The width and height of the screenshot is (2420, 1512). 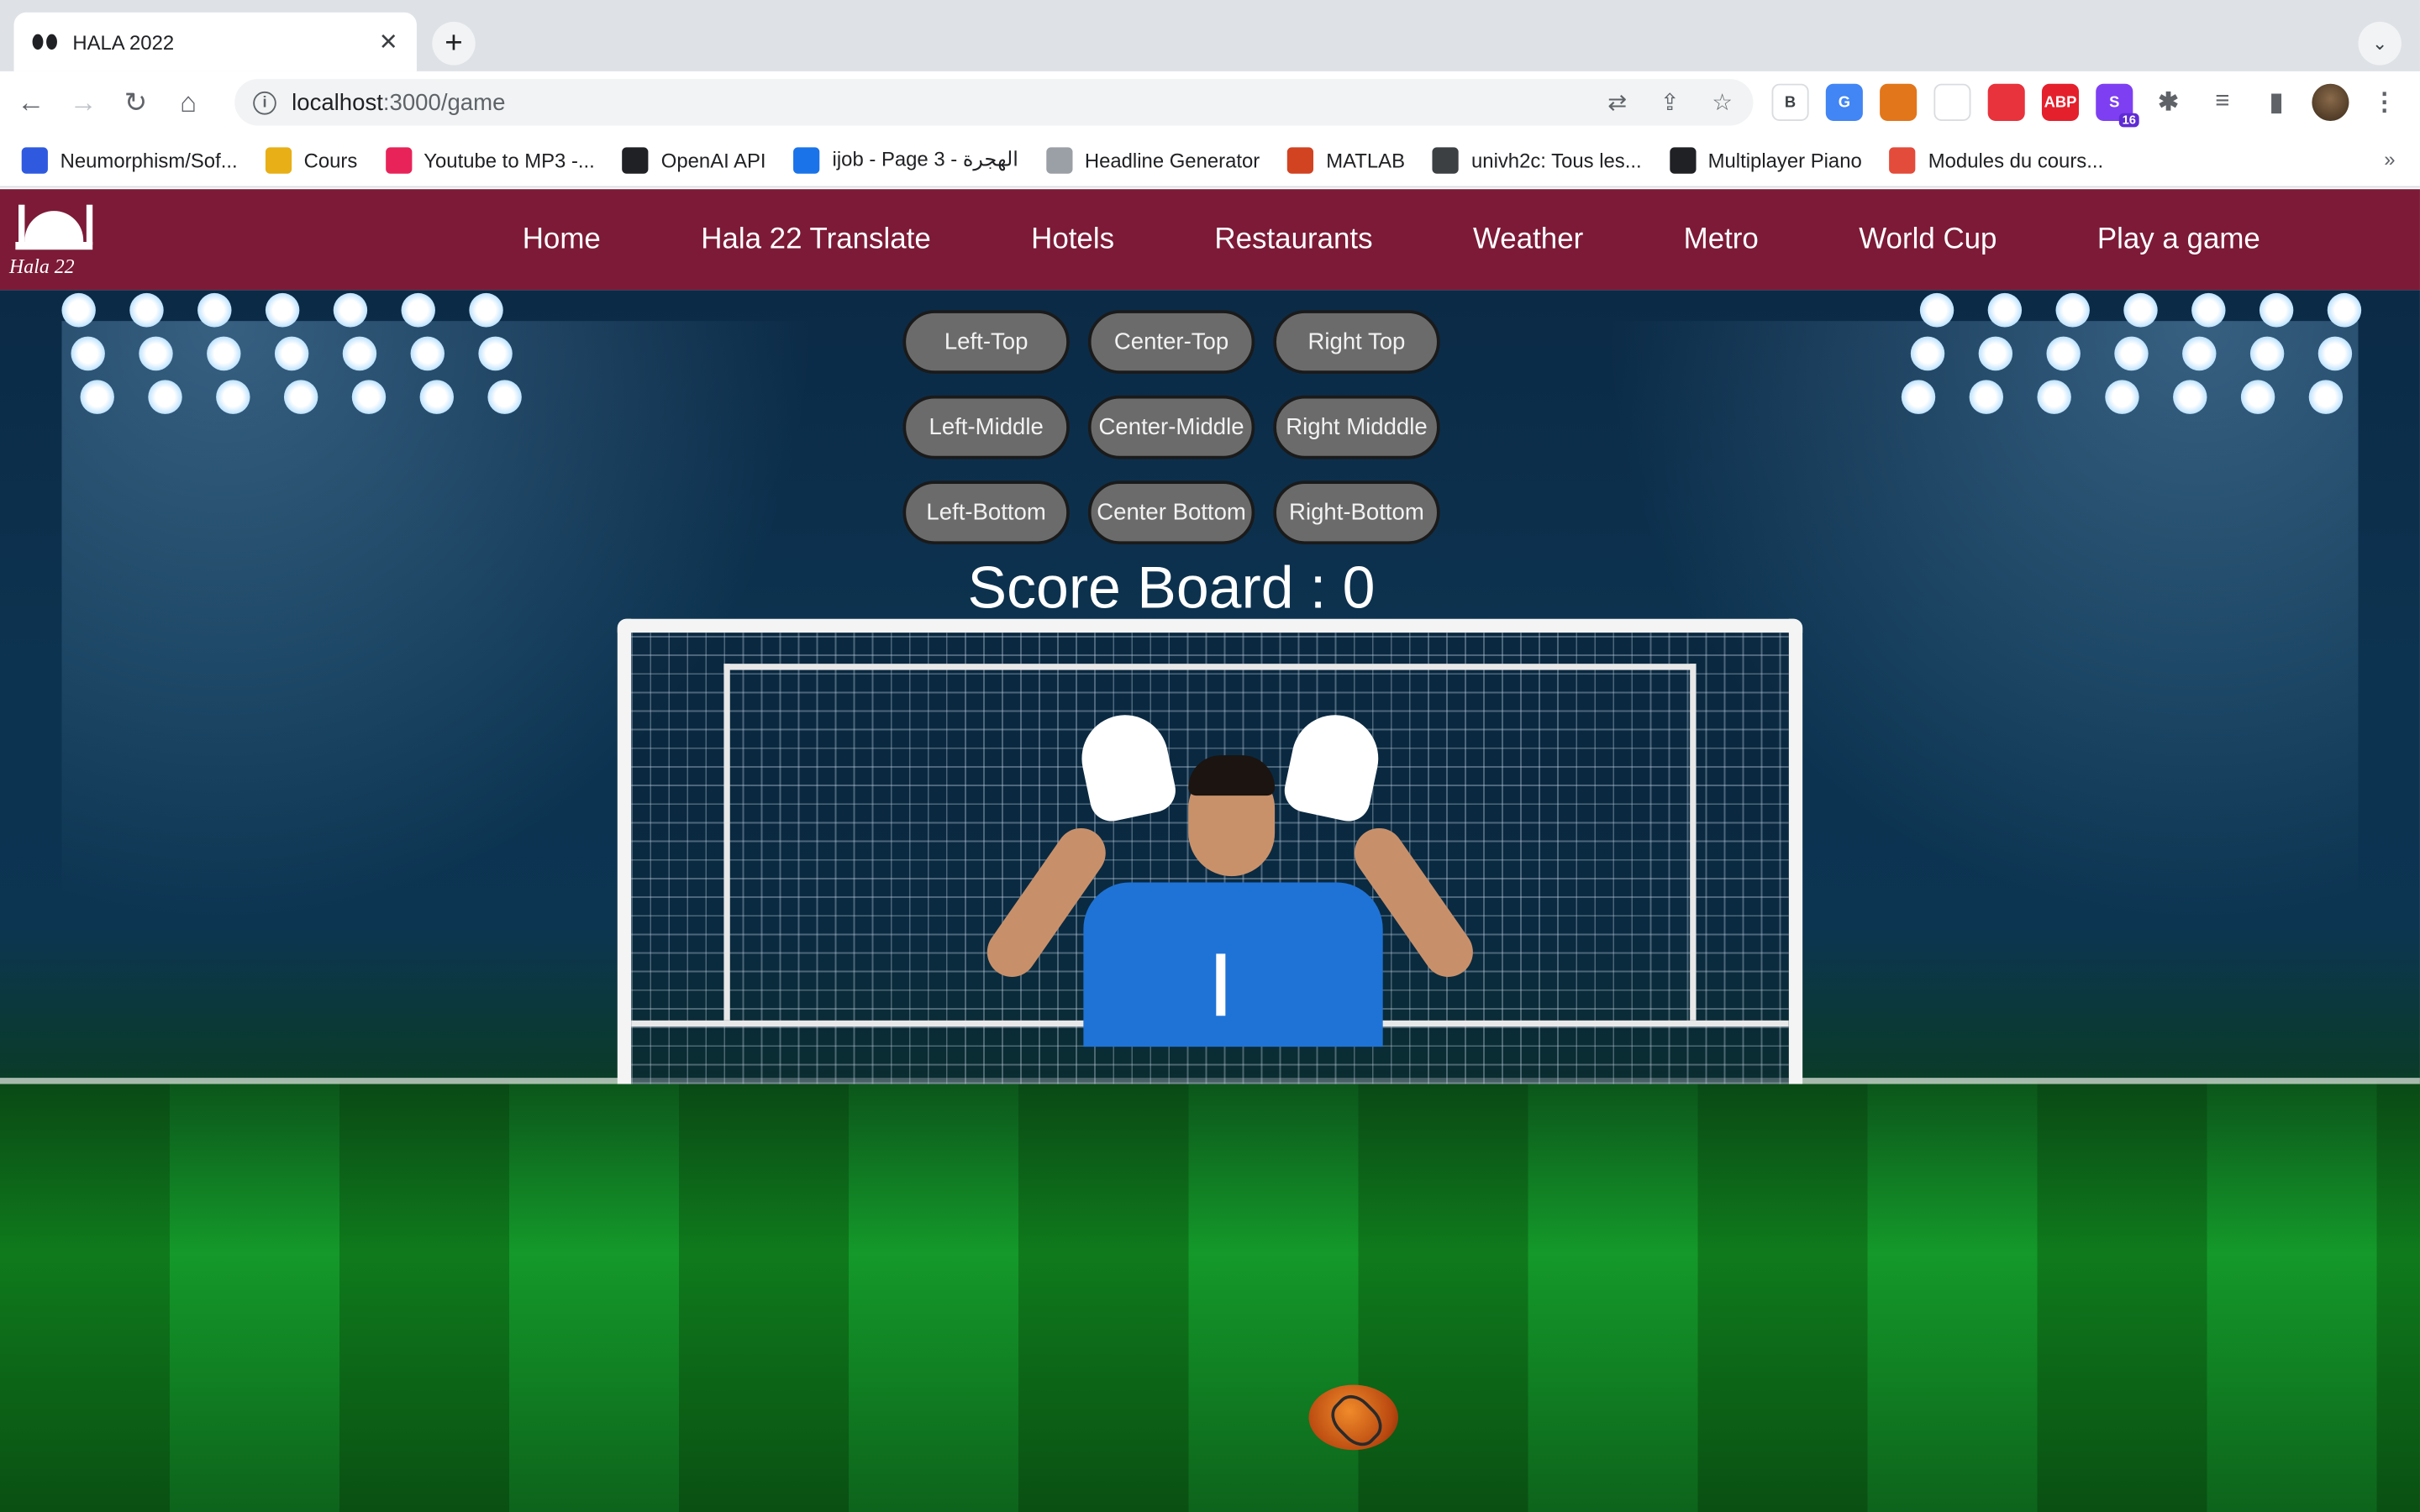 I want to click on shot-button-right-midddle: Right Midddle, so click(x=1356, y=427).